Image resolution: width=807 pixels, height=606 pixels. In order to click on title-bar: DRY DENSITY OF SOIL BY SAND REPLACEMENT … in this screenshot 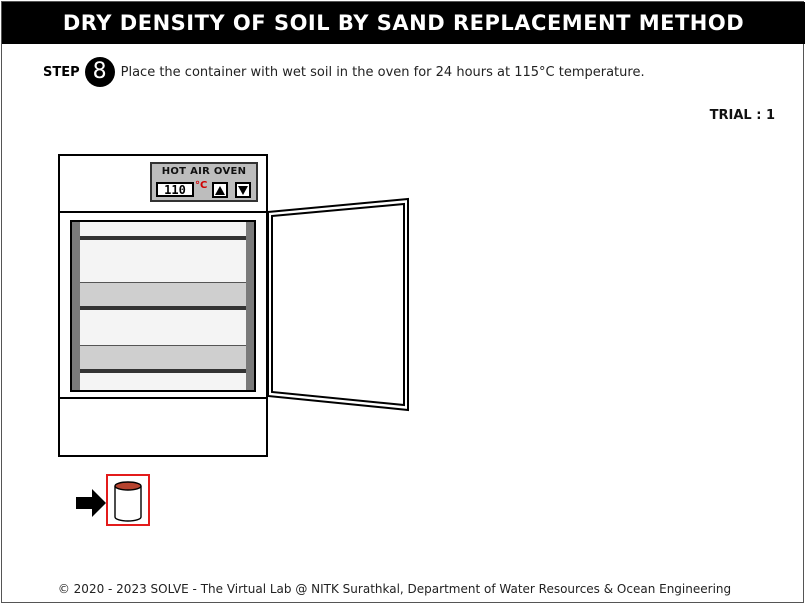, I will do `click(403, 23)`.